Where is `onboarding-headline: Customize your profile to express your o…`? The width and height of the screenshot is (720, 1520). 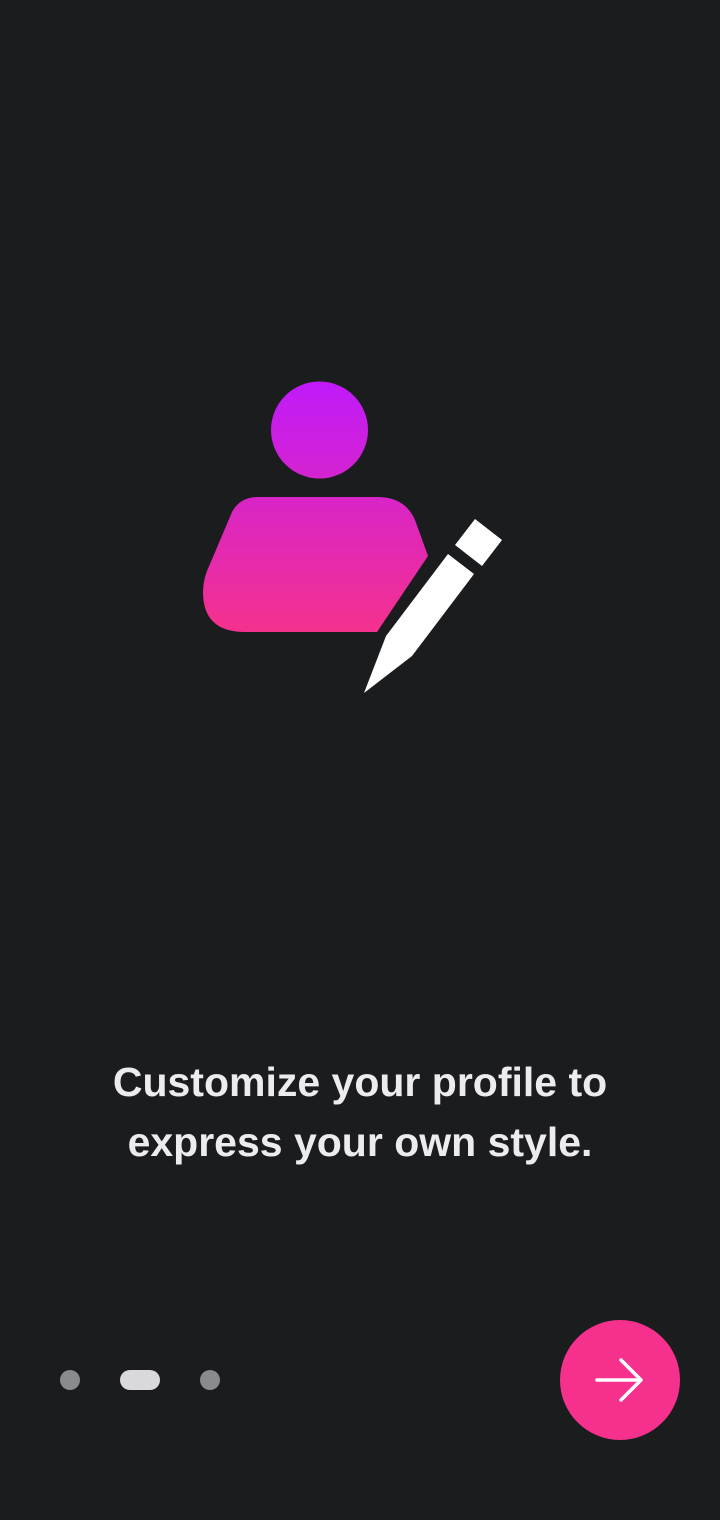 onboarding-headline: Customize your profile to express your o… is located at coordinates (360, 1112).